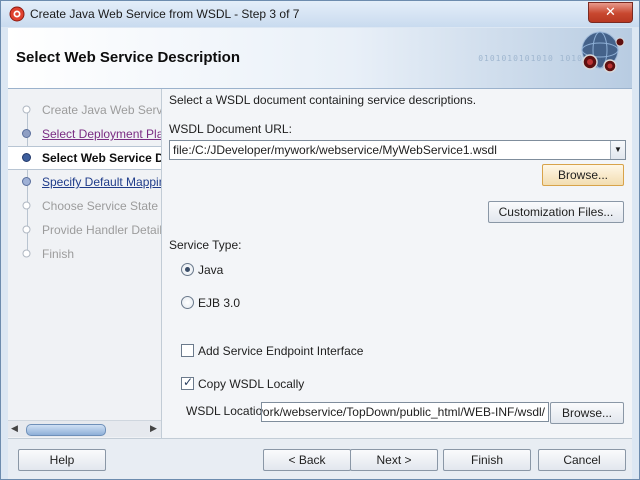 This screenshot has height=480, width=640. What do you see at coordinates (230, 129) in the screenshot?
I see `wsdl-url-label: WSDL Document URL:` at bounding box center [230, 129].